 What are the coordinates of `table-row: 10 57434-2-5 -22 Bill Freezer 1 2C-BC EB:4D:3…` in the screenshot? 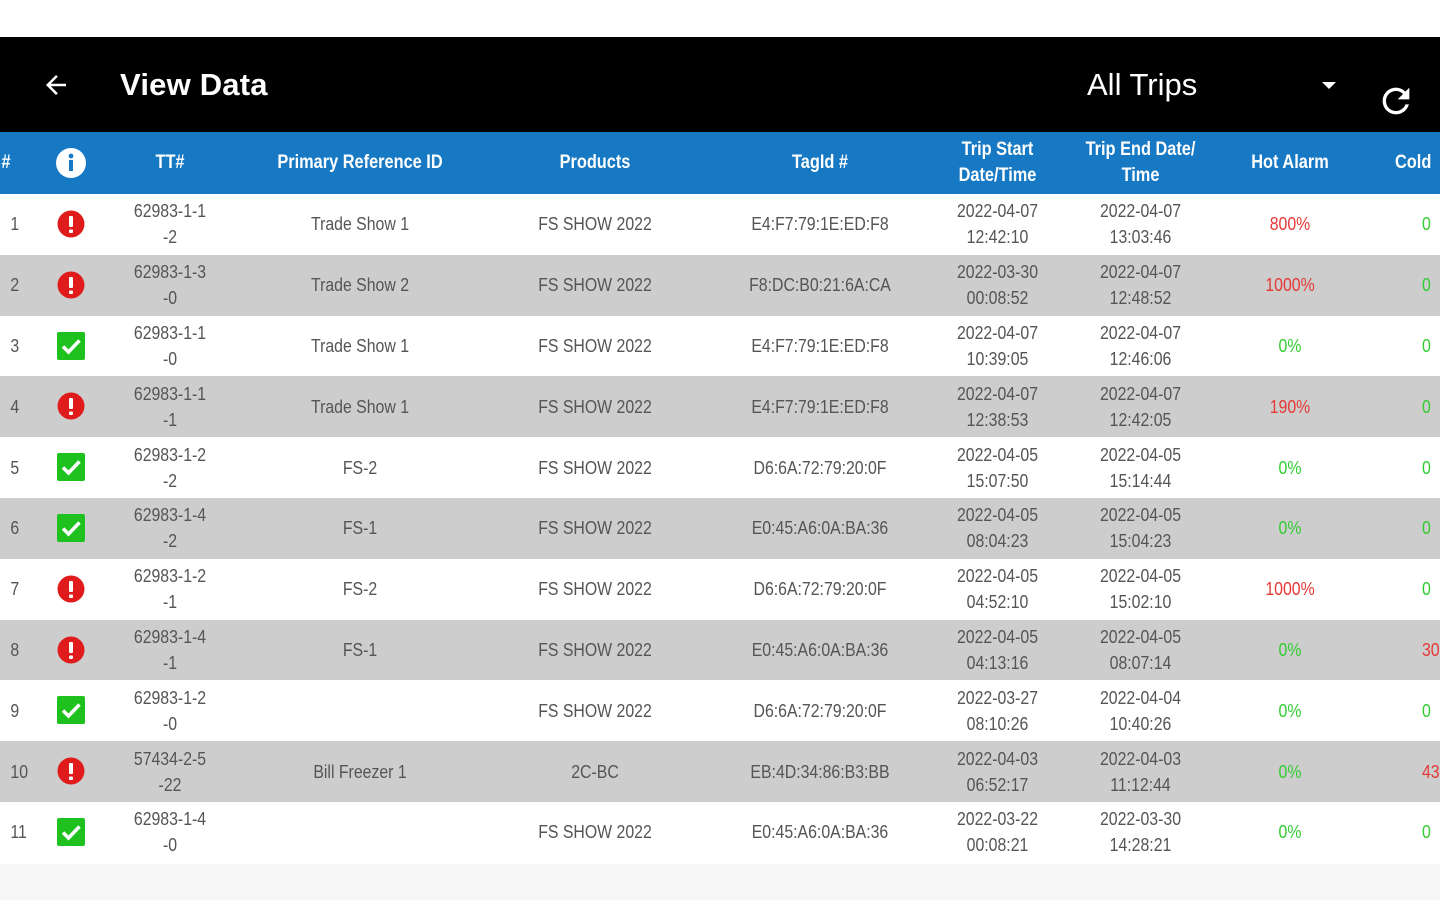 It's located at (720, 771).